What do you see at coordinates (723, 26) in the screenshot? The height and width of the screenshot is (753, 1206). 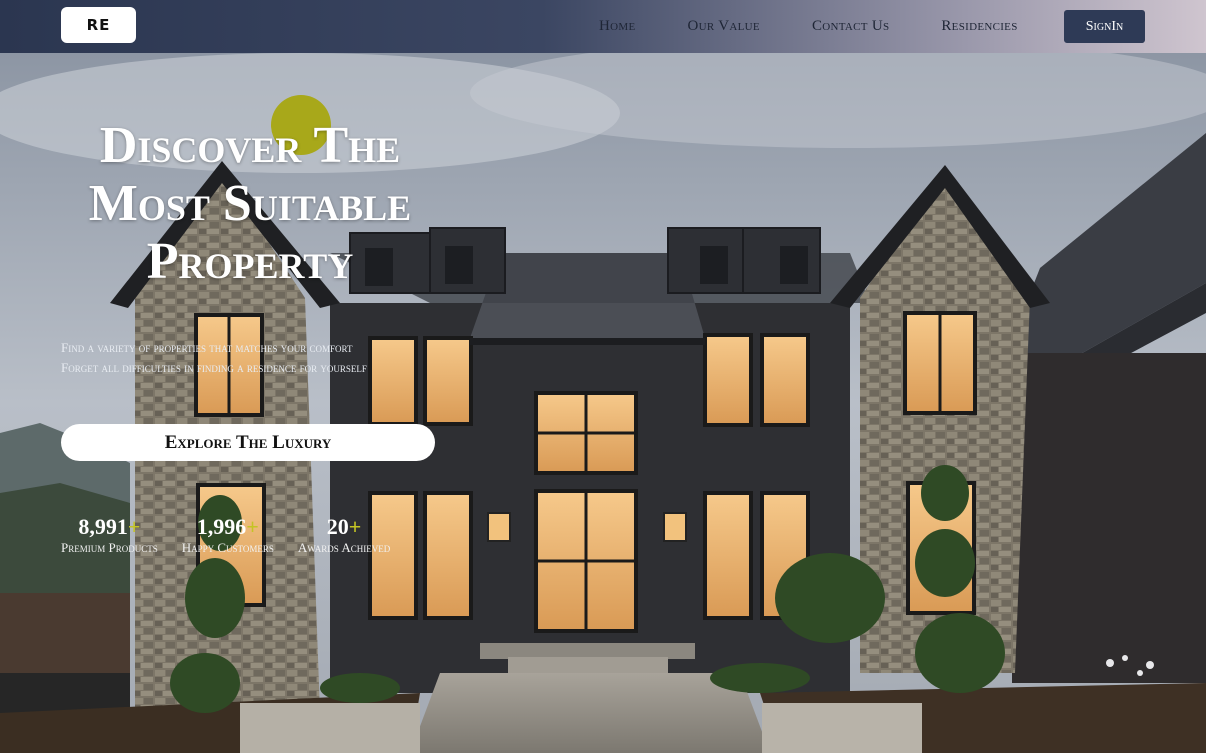 I see `nav-link-our-value: Our Value` at bounding box center [723, 26].